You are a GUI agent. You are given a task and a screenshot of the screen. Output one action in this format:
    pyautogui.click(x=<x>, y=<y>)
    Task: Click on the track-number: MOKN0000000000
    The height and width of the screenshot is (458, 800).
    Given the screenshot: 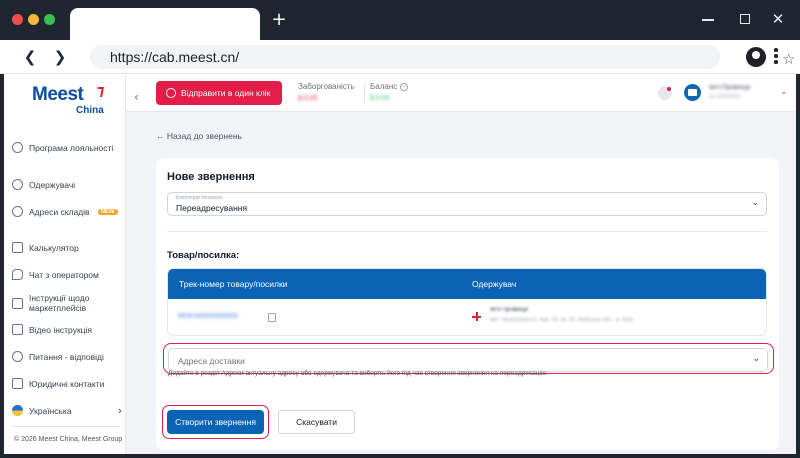 What is the action you would take?
    pyautogui.click(x=208, y=316)
    